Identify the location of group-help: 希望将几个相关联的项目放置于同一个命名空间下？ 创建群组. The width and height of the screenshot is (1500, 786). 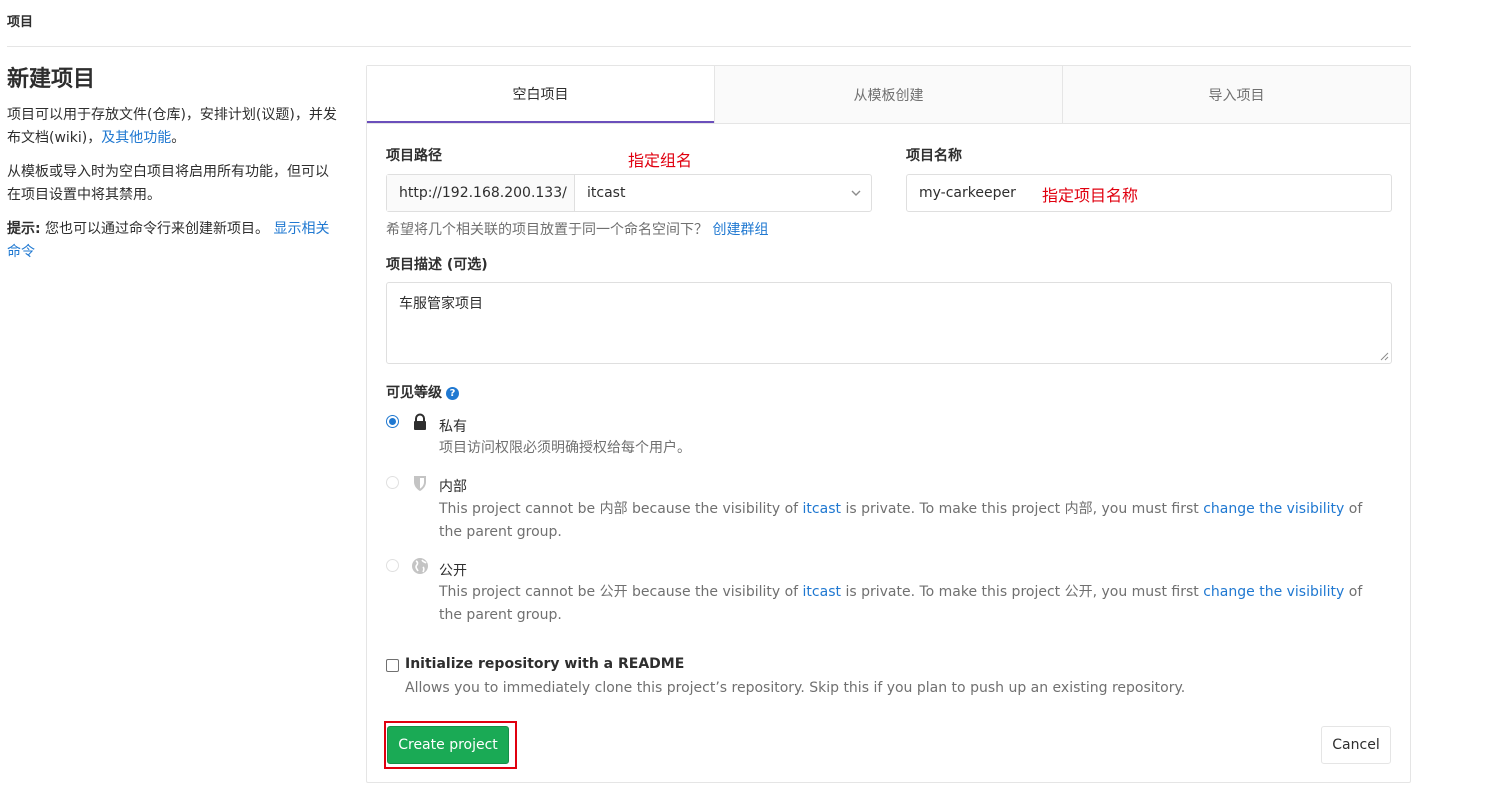
(577, 229).